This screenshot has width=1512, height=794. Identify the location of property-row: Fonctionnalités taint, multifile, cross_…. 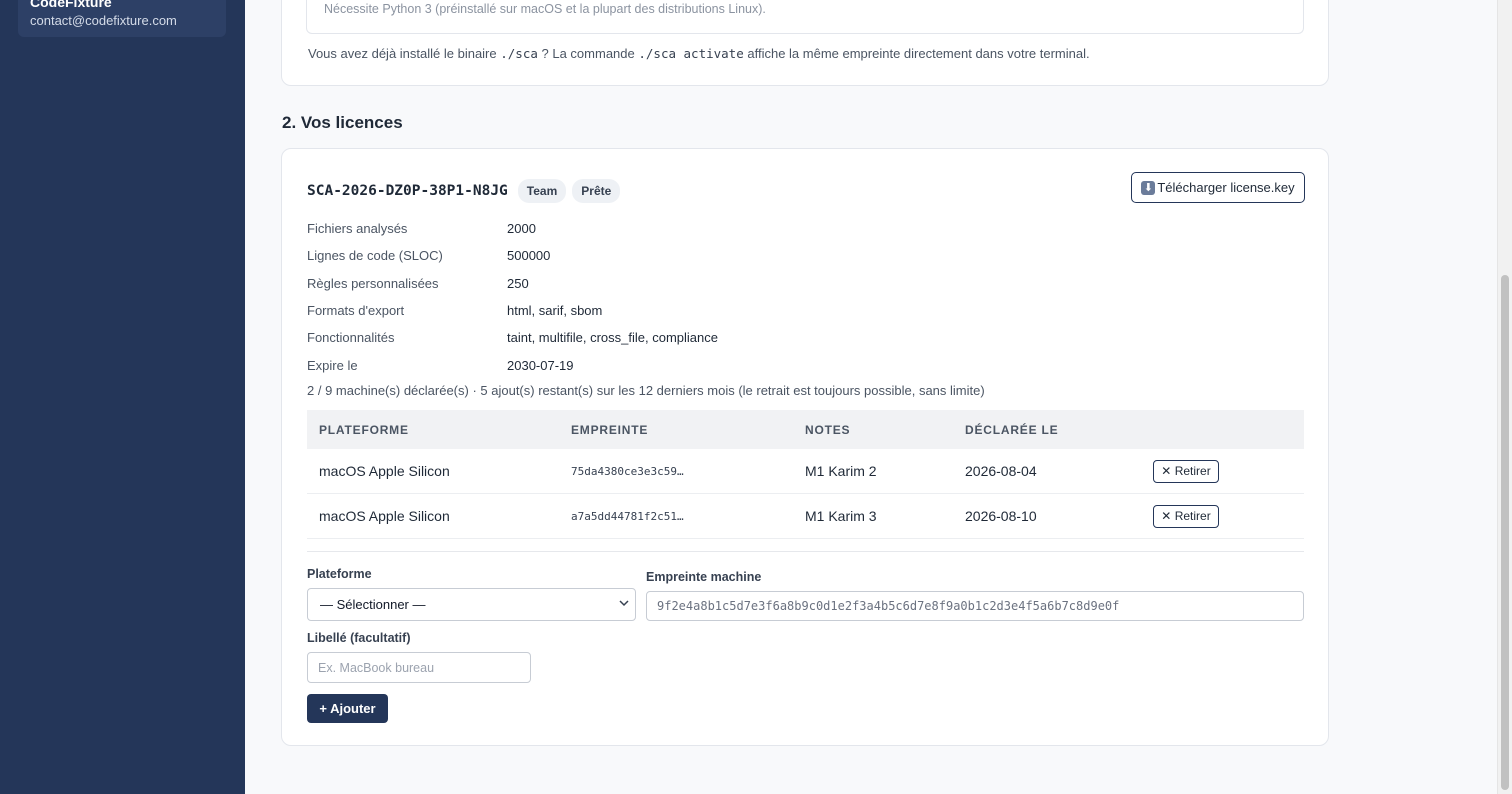
(512, 337).